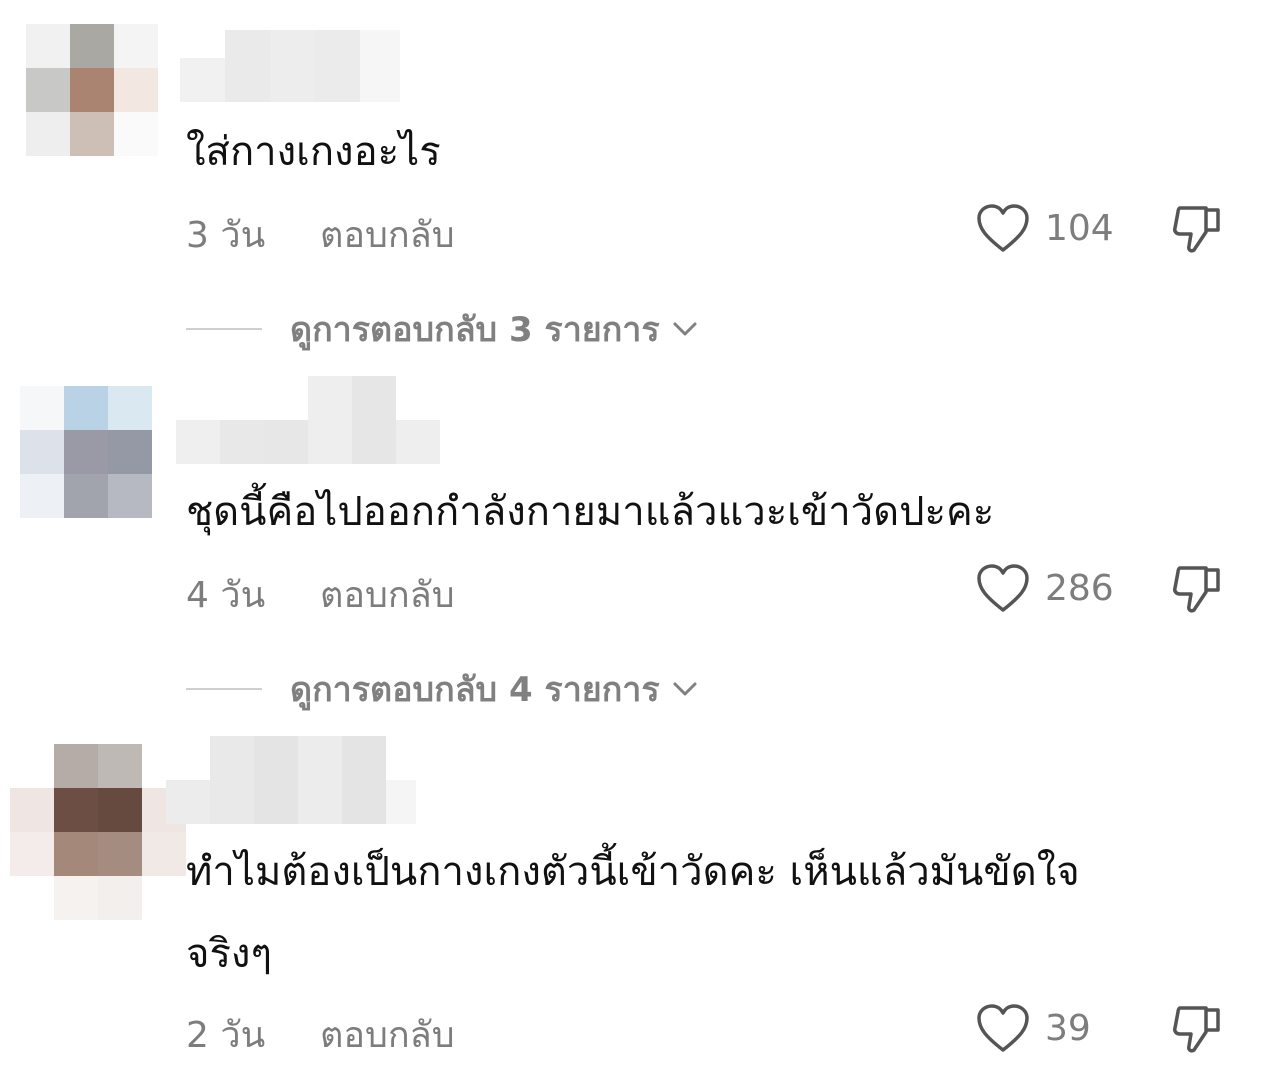  I want to click on view-replies-label: ดูการตอบกลับ 3 รายการ, so click(475, 330).